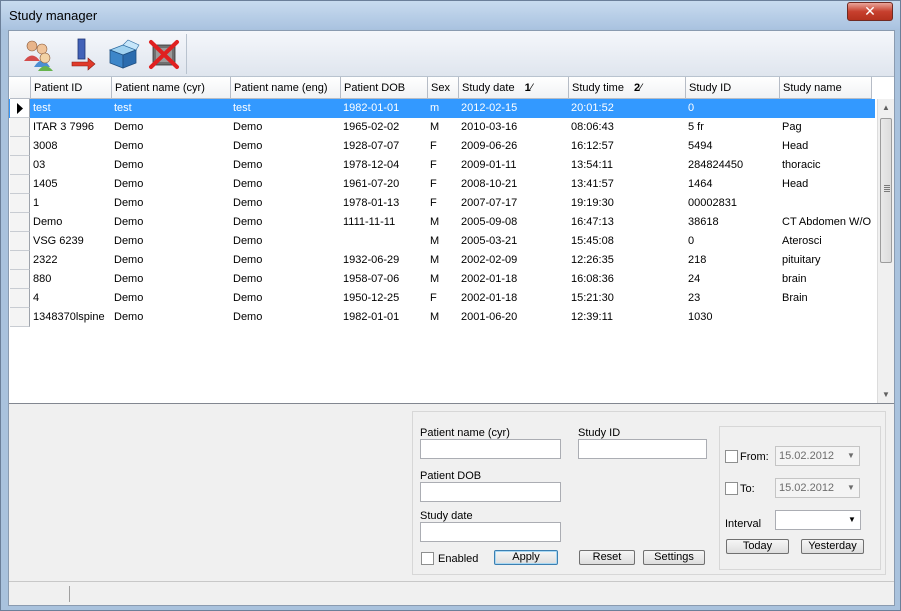  Describe the element at coordinates (384, 127) in the screenshot. I see `cell-patient-dob: 1965-02-02` at that location.